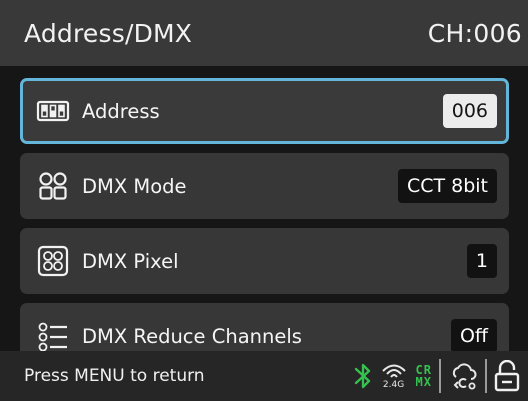 The width and height of the screenshot is (528, 401). I want to click on dmx-mode-grid-icon, so click(53, 186).